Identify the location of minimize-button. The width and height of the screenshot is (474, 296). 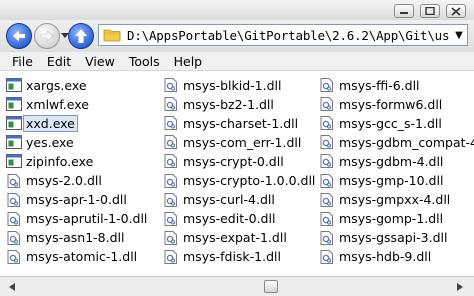
(404, 11).